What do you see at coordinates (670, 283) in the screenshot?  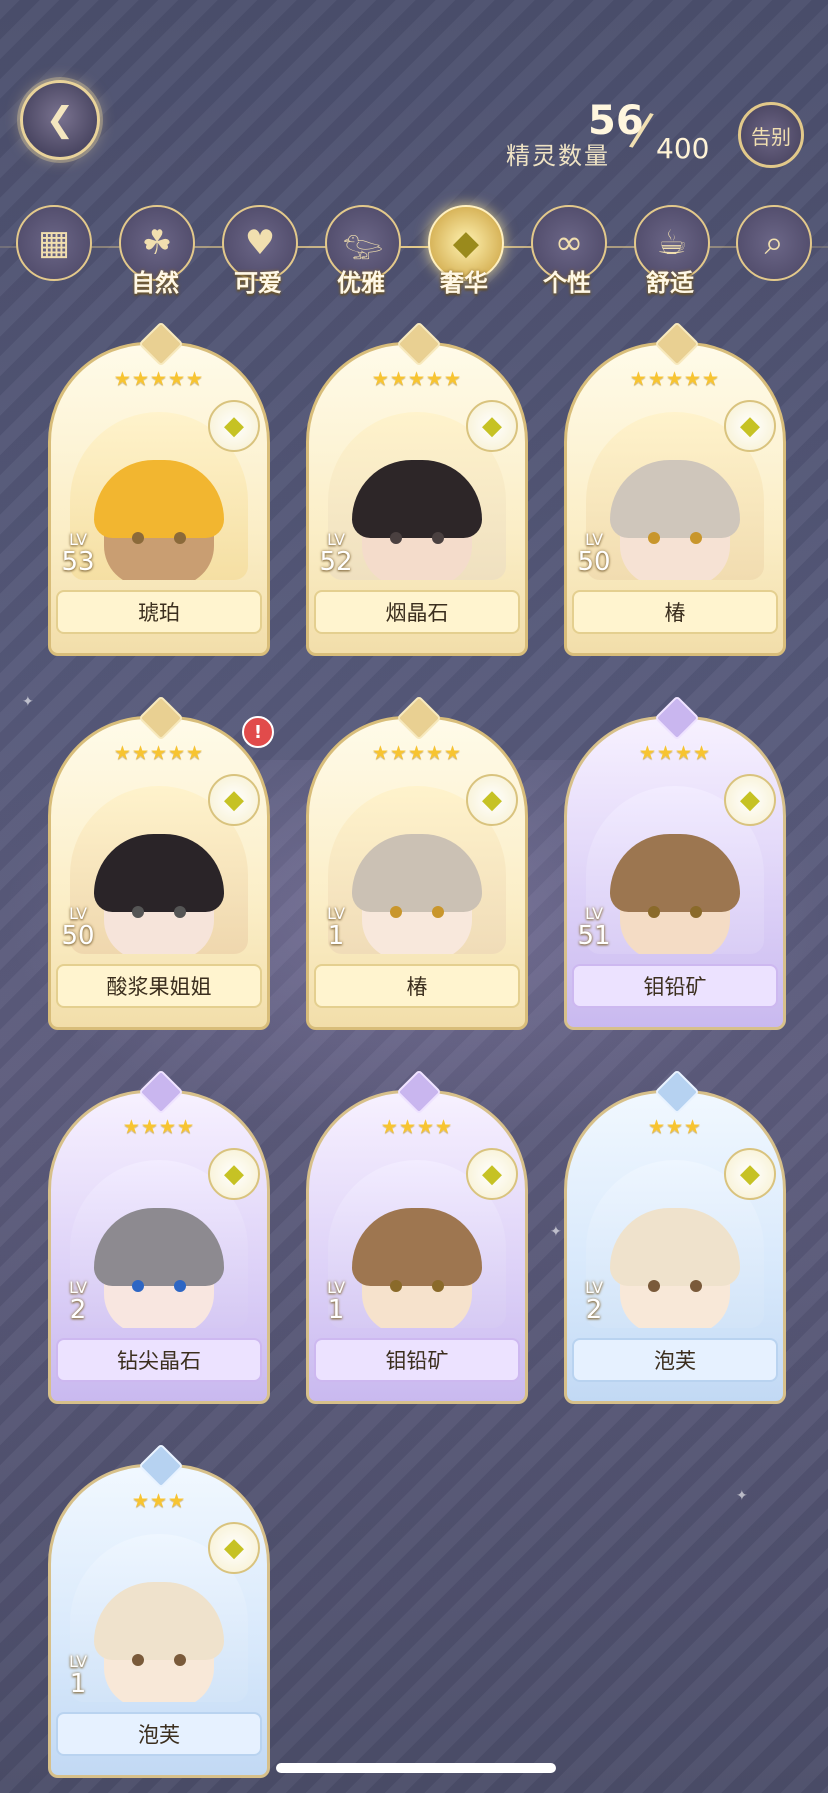 I see `filter-label: 舒适` at bounding box center [670, 283].